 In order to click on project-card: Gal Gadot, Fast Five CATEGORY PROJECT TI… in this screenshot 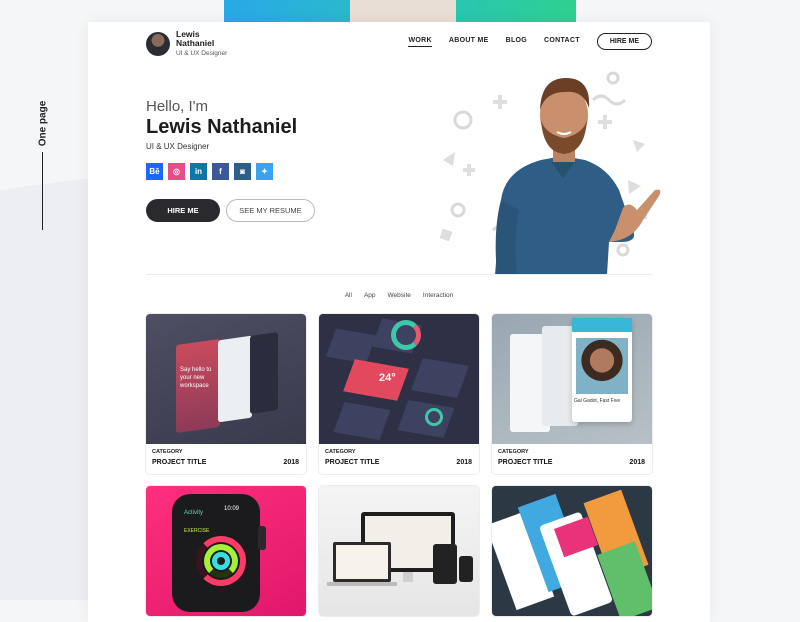, I will do `click(572, 394)`.